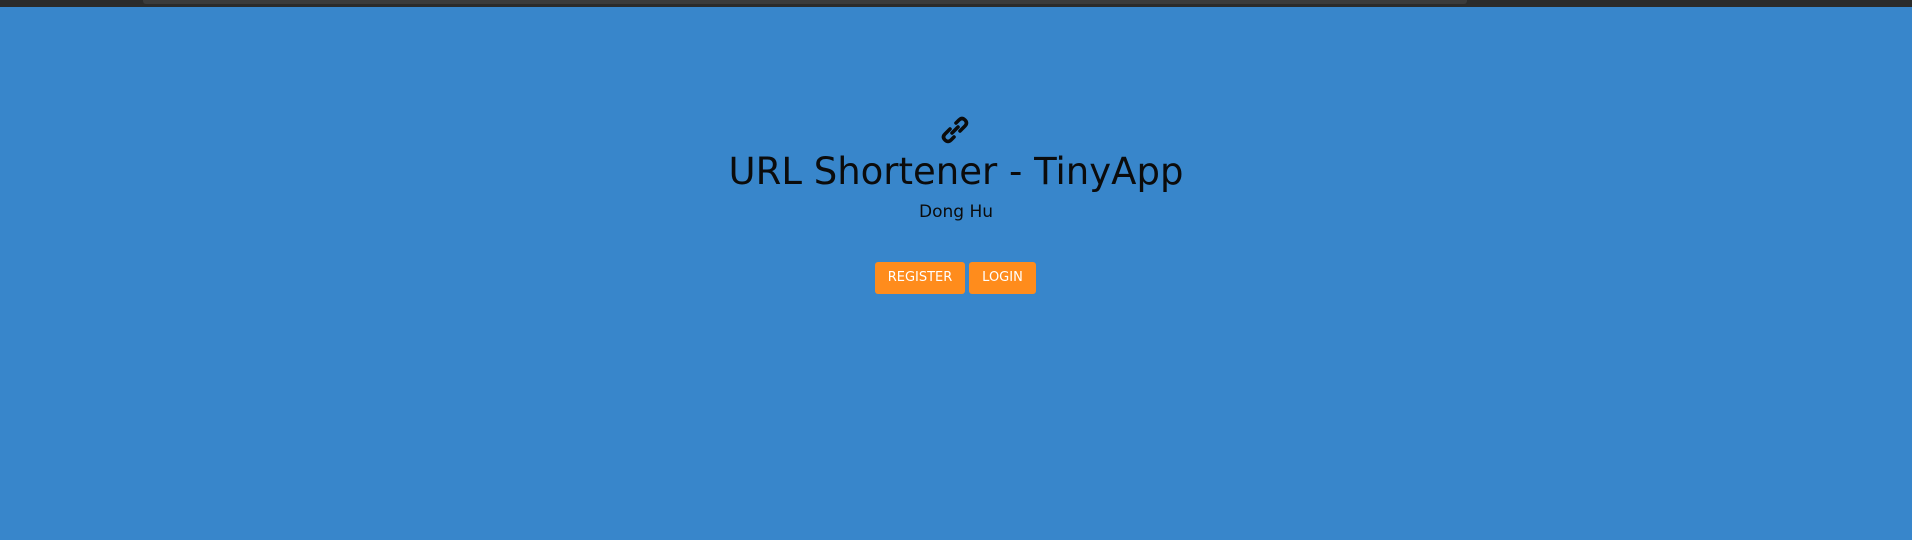 The width and height of the screenshot is (1912, 540). Describe the element at coordinates (805, 2) in the screenshot. I see `browser-tab-strip` at that location.